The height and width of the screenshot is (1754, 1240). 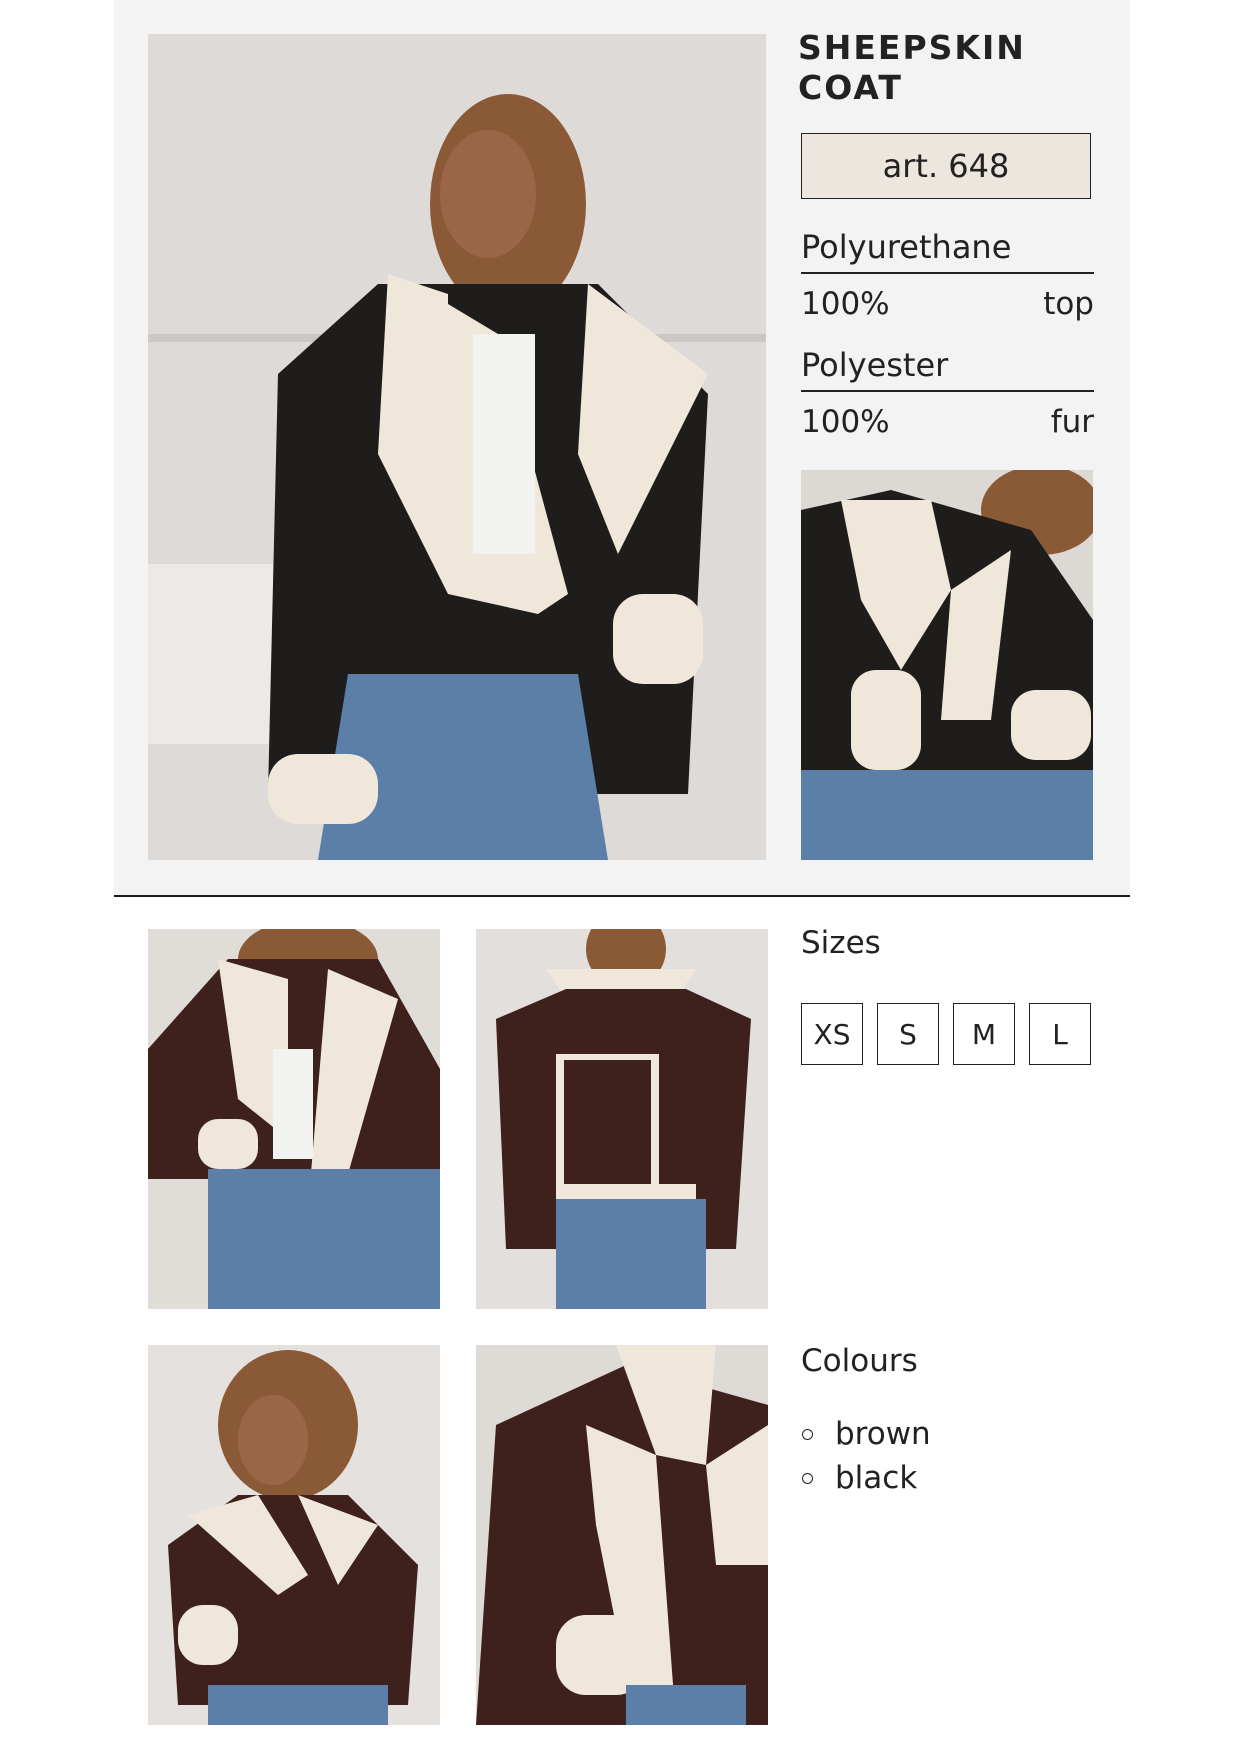 I want to click on material-percent-2: 100%, so click(x=845, y=422).